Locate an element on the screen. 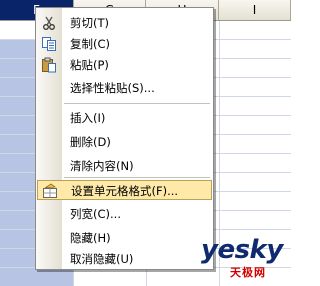 This screenshot has height=286, width=320. menu-item-delete: 删除(D) is located at coordinates (124, 142).